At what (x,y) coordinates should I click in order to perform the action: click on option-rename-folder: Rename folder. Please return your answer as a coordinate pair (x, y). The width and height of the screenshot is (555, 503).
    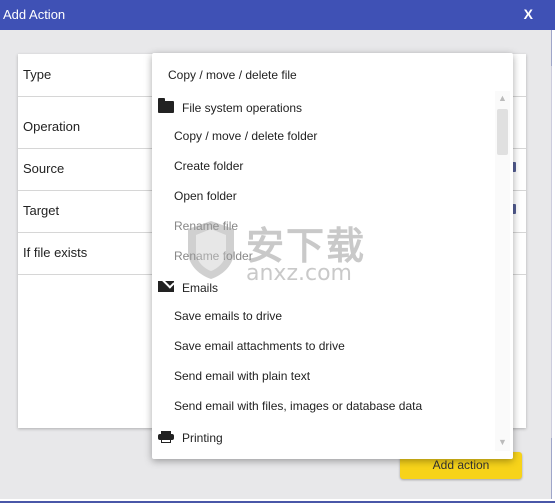
    Looking at the image, I should click on (213, 259).